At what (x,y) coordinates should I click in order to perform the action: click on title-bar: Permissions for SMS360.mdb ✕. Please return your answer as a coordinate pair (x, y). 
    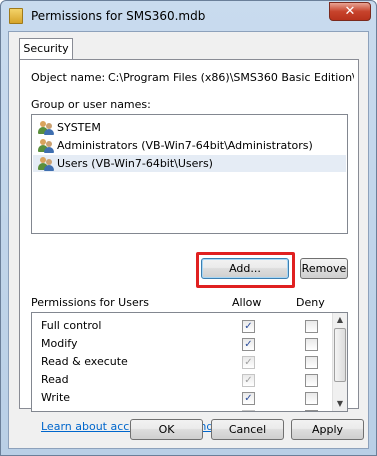
    Looking at the image, I should click on (188, 16).